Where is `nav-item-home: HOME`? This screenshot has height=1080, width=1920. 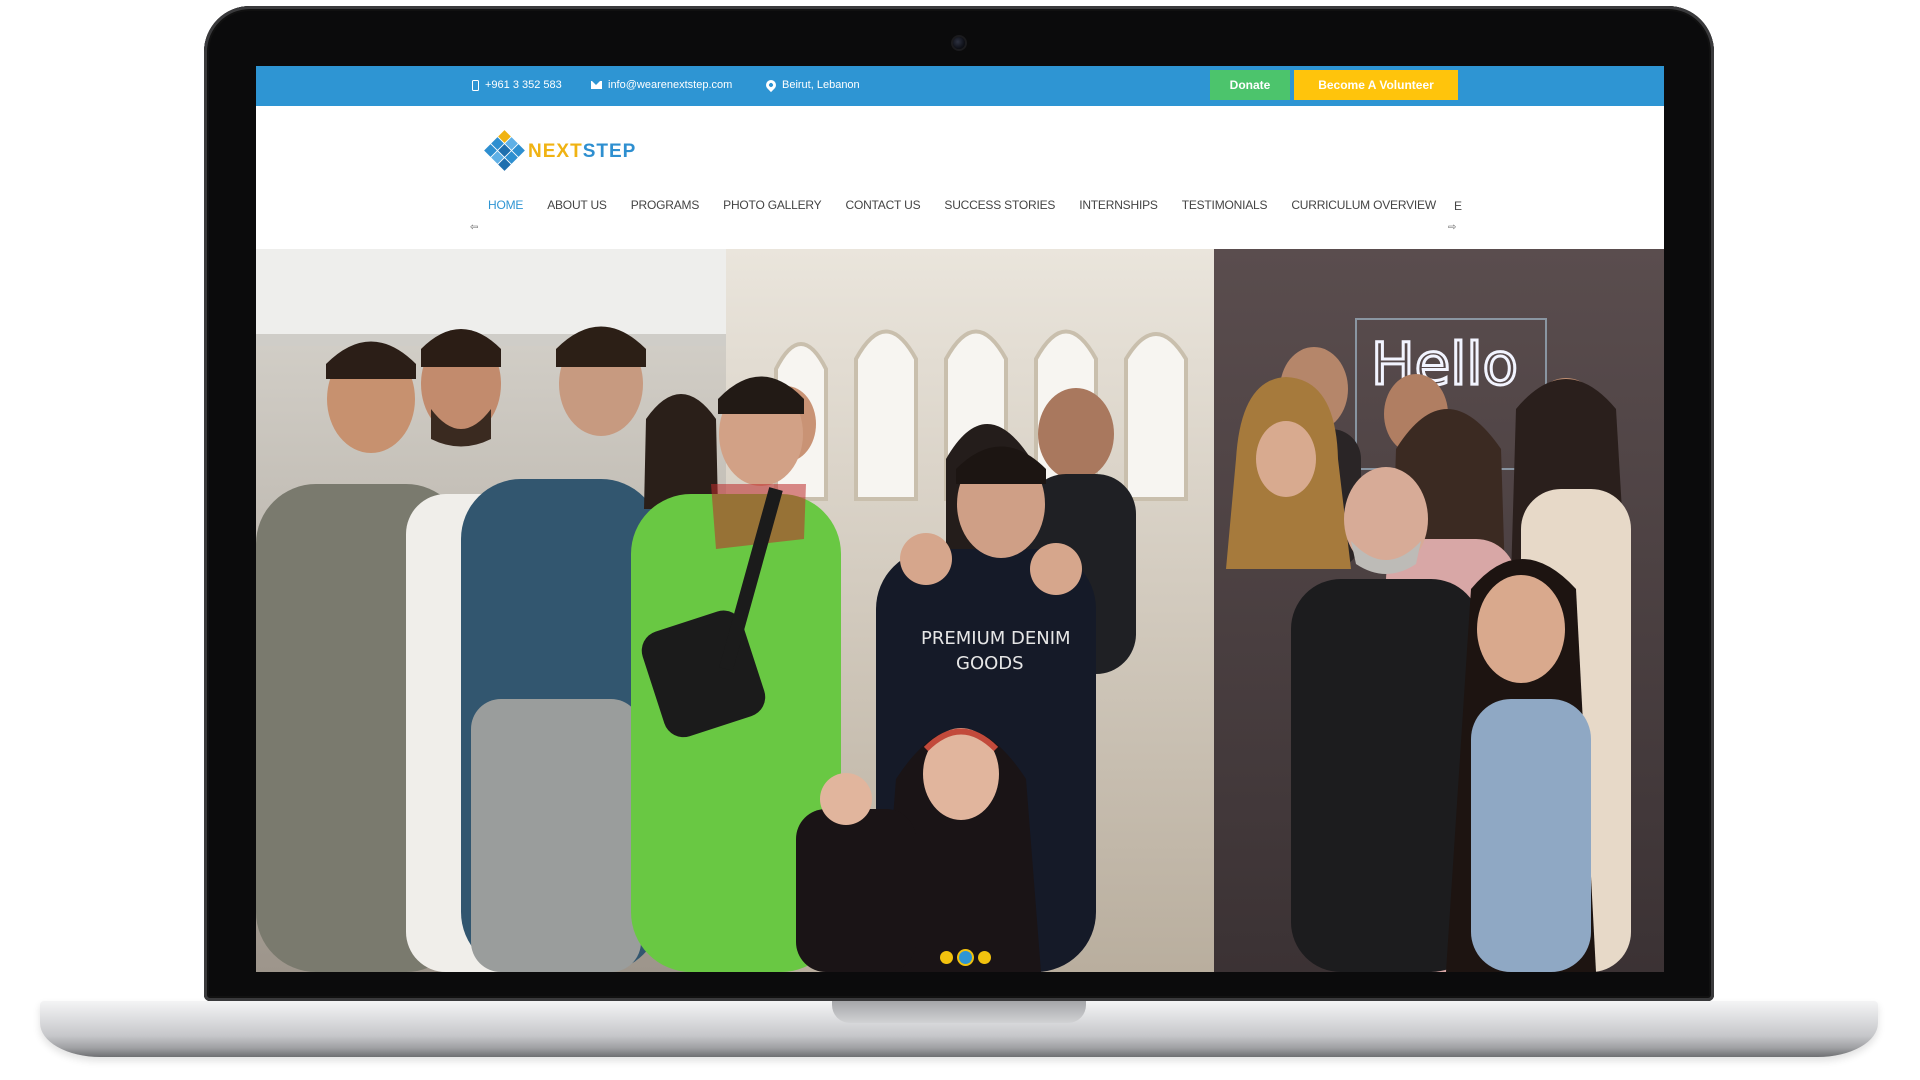 nav-item-home: HOME is located at coordinates (505, 205).